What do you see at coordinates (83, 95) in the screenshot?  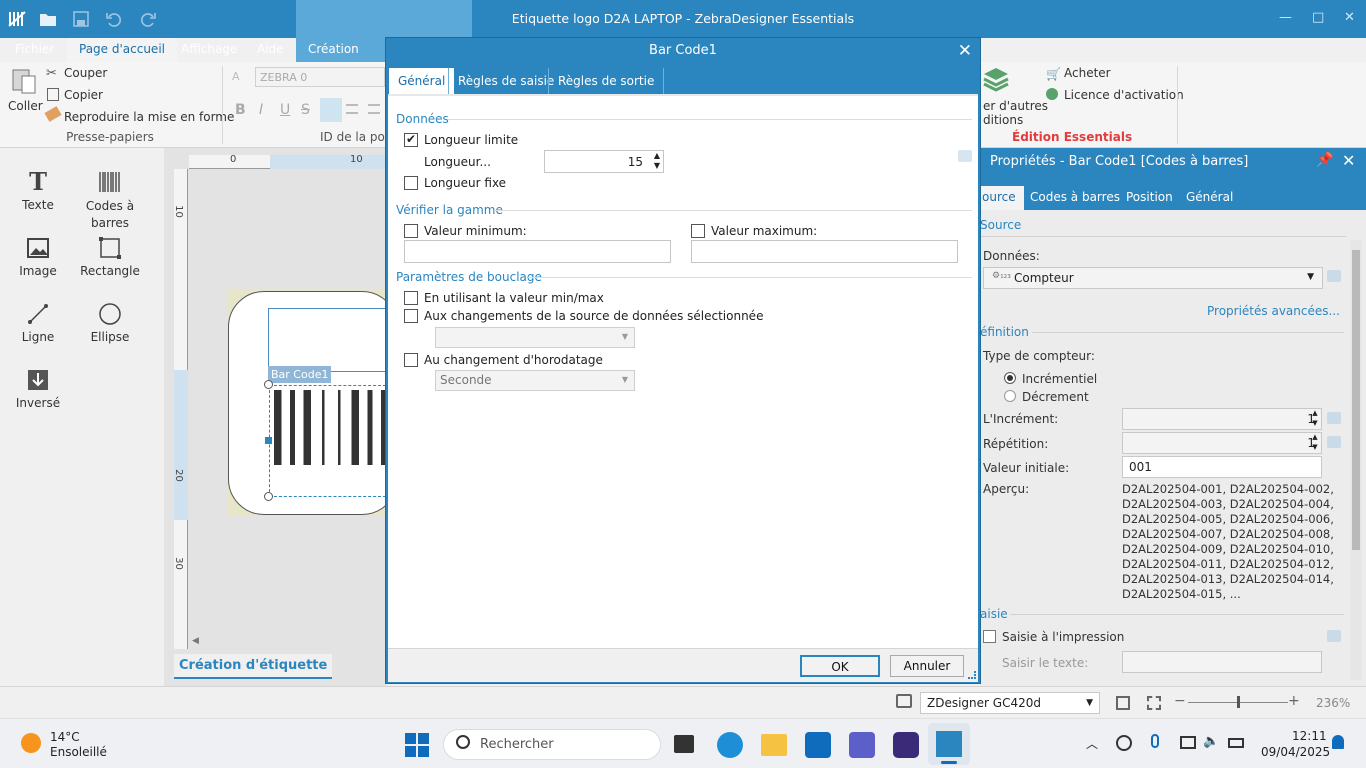 I see `copy-button: Copier` at bounding box center [83, 95].